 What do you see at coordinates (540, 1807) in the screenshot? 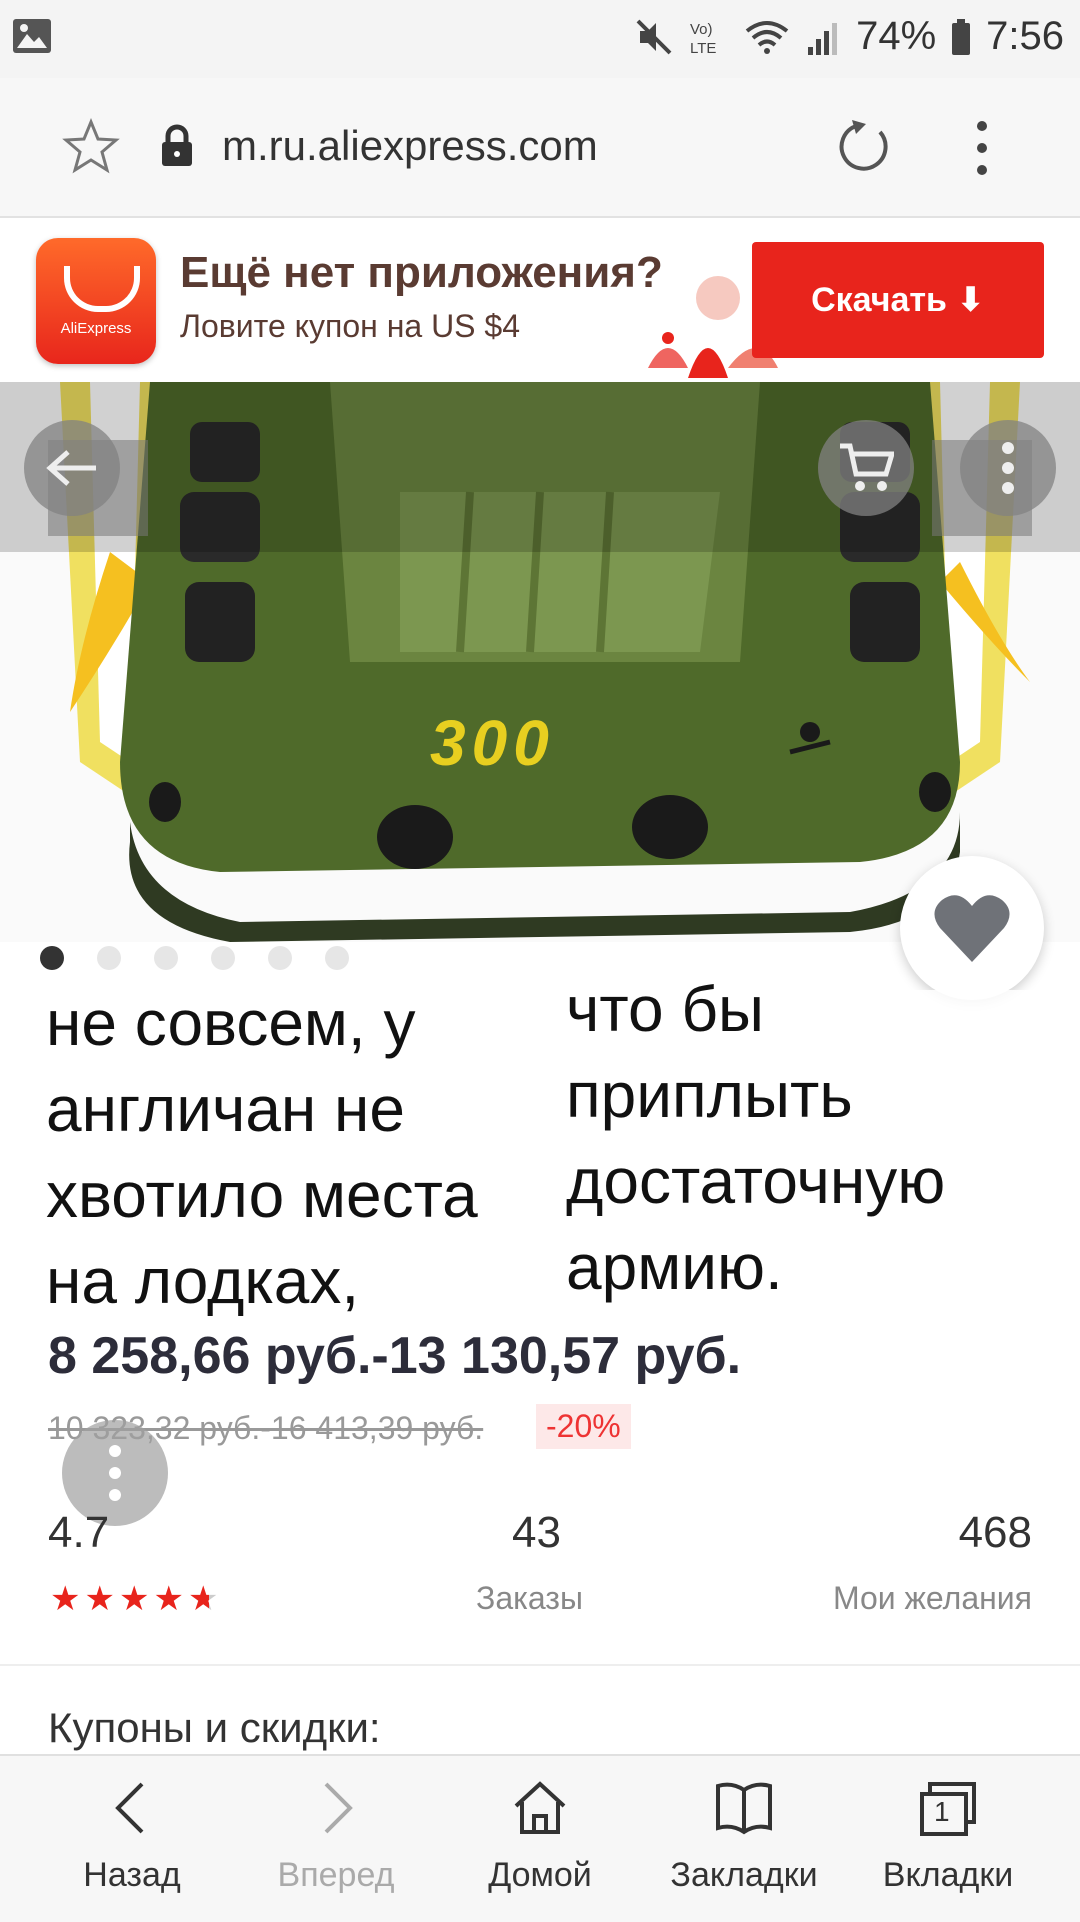
I see `home-icon` at bounding box center [540, 1807].